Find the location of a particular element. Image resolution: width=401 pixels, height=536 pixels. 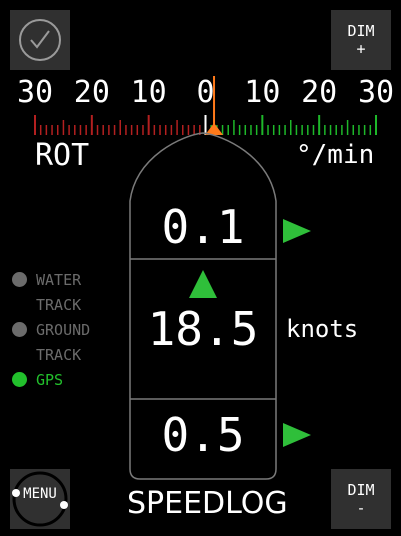

stern-starboard-arrow-icon is located at coordinates (297, 435).